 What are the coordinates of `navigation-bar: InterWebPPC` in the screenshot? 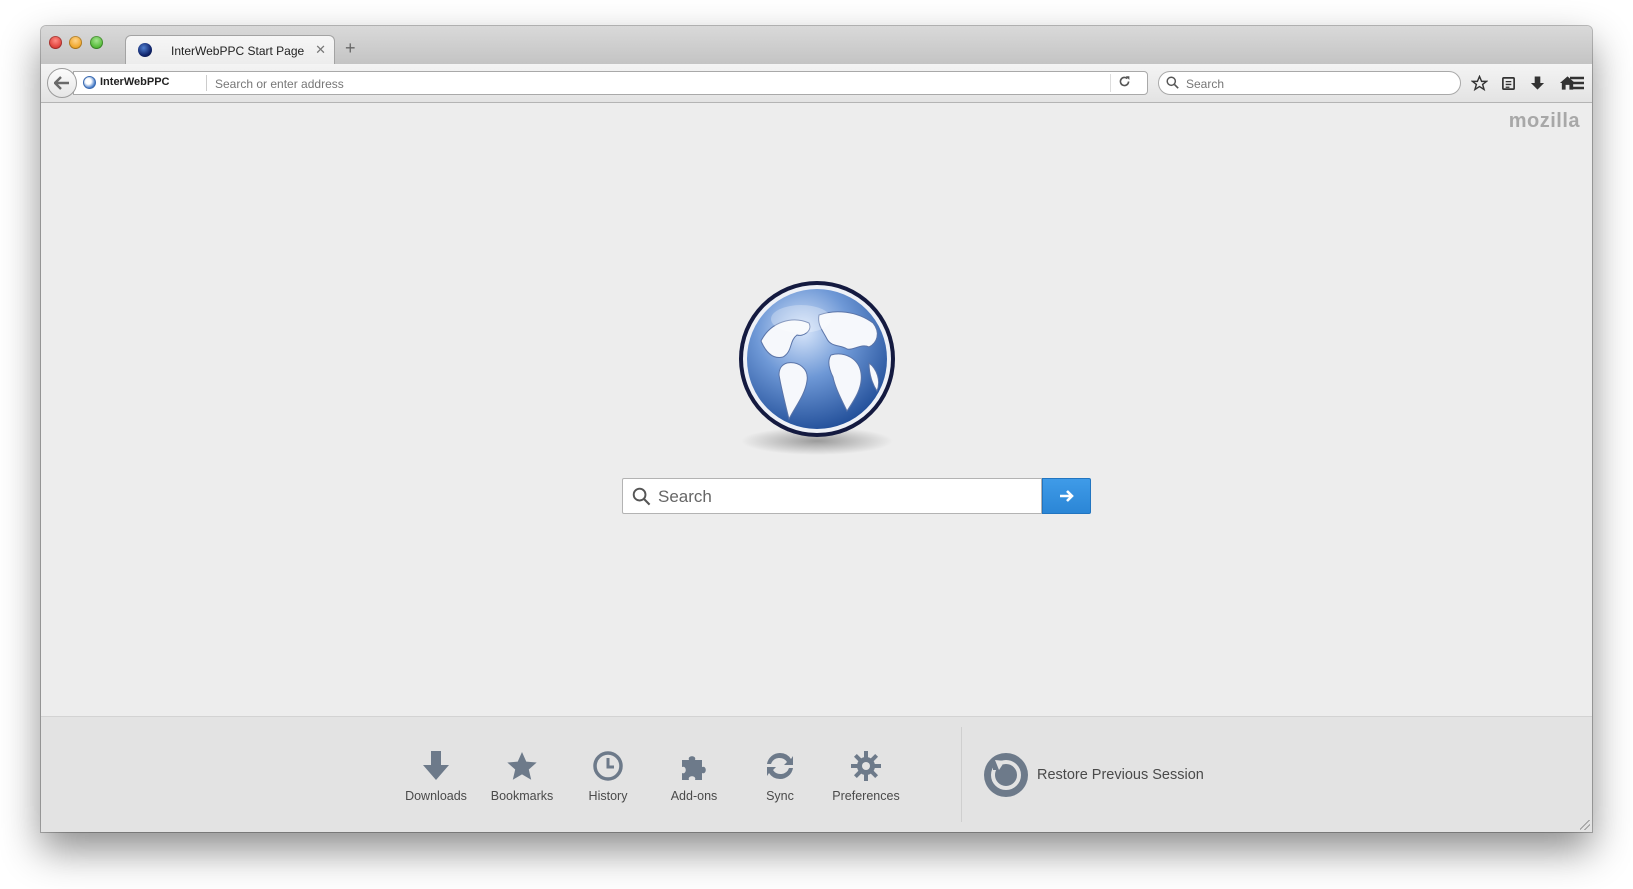 It's located at (816, 83).